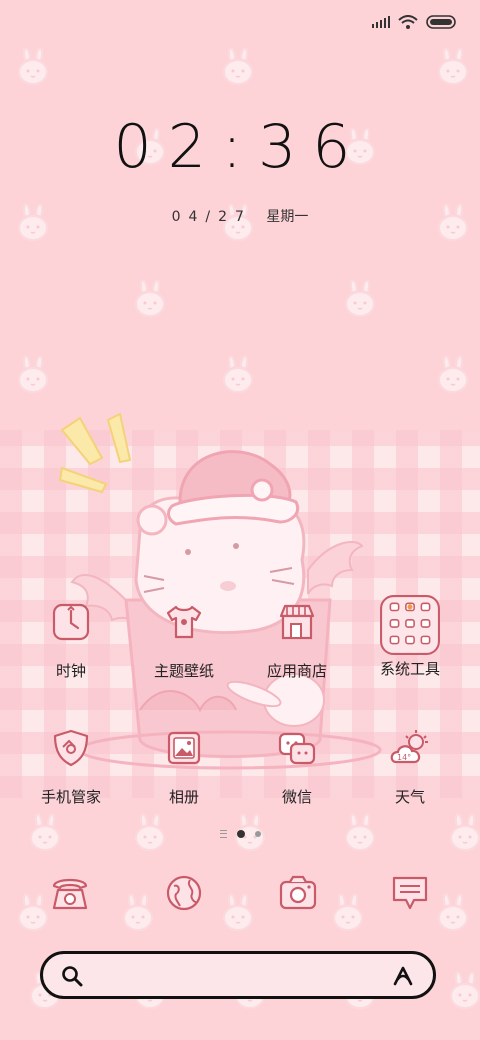  I want to click on date-row: 04/27 星期一, so click(240, 216).